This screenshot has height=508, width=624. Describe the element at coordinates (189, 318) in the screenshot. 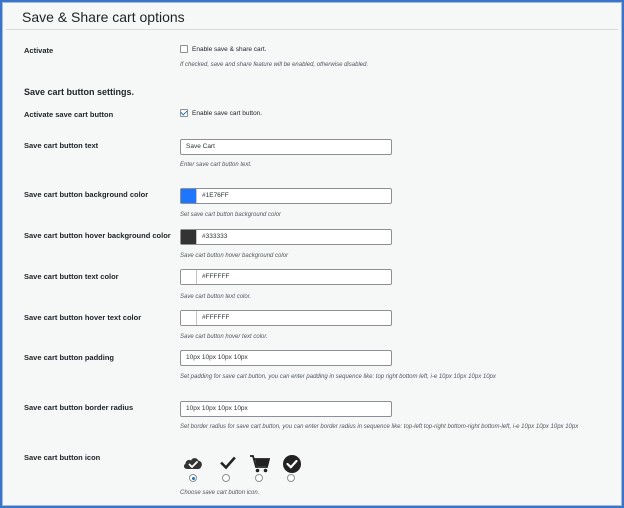

I see `hover-text-color-swatch` at that location.